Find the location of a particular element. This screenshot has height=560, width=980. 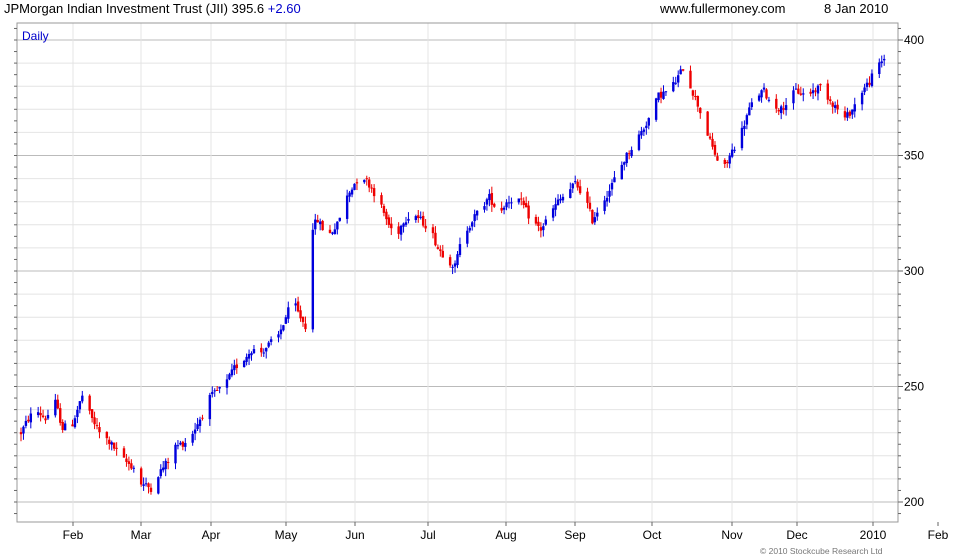

y-tick-label: 300 is located at coordinates (914, 271).